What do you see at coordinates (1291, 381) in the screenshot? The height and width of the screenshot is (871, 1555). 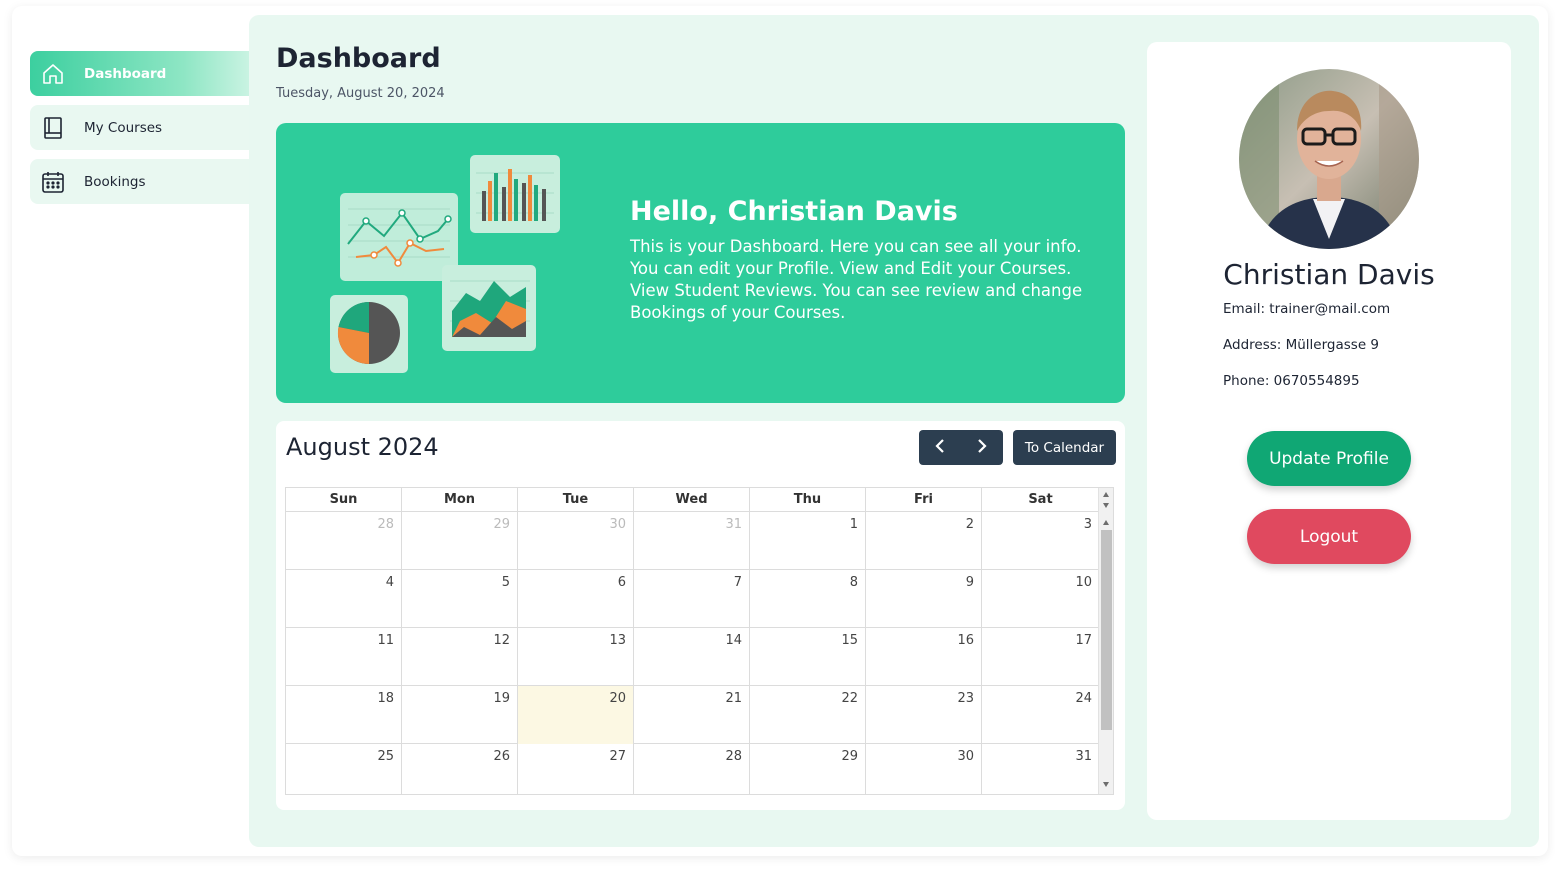 I see `profile-phone: Phone: 0670554895` at bounding box center [1291, 381].